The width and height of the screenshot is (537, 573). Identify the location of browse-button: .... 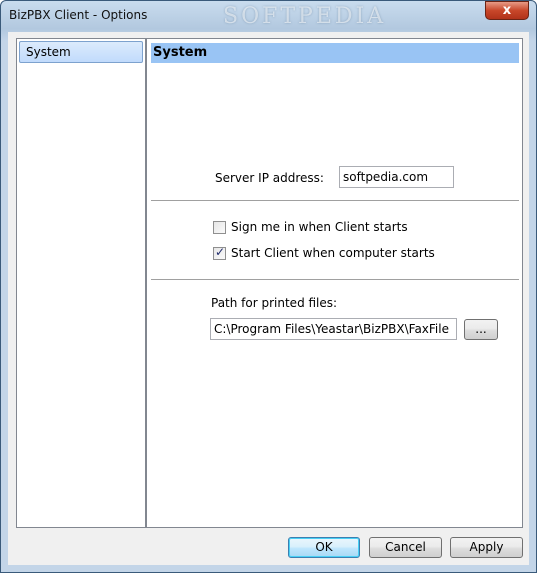
(481, 329).